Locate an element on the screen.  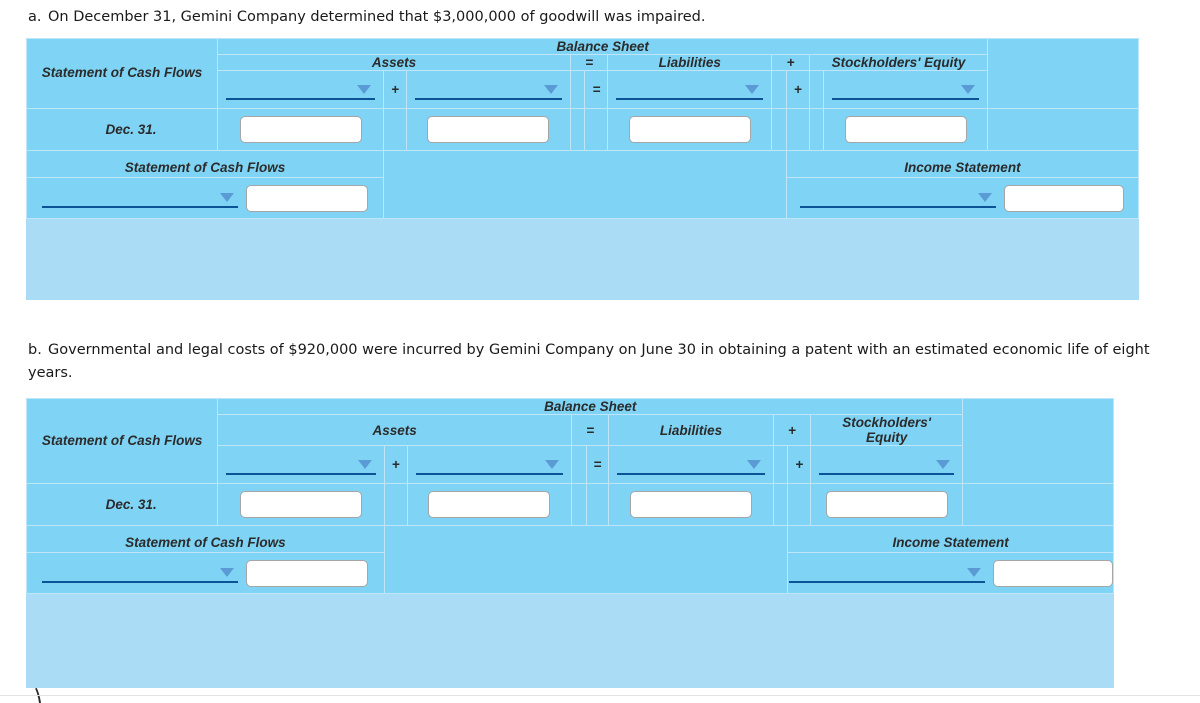
entry-date-cell: Dec. 31. is located at coordinates (122, 129).